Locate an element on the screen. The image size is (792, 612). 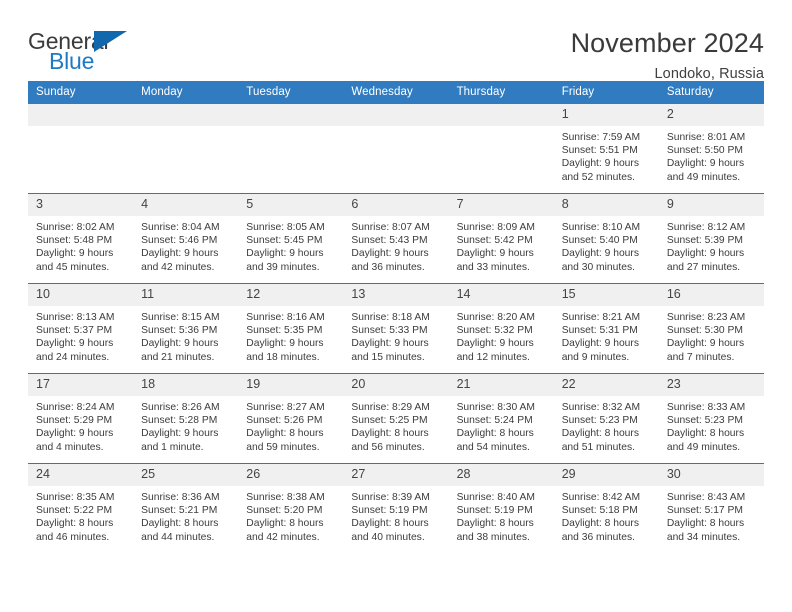
day-number: 29 is located at coordinates (606, 475).